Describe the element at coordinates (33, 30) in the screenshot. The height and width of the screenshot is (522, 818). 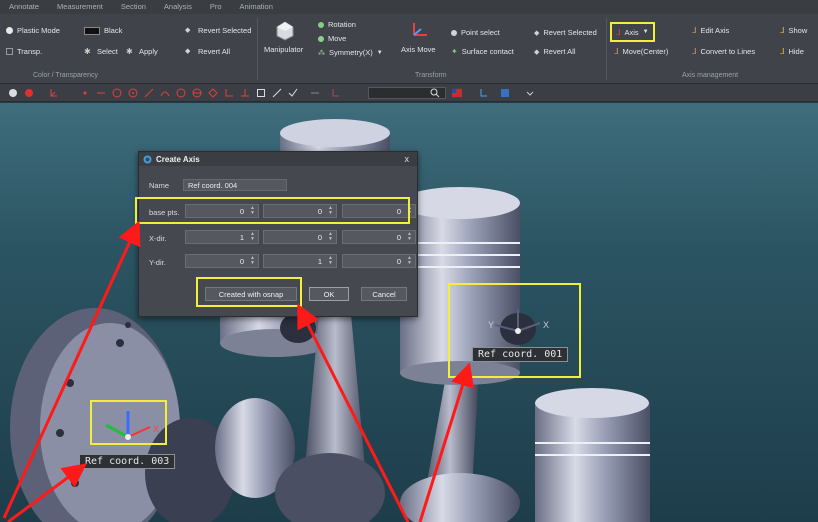
I see `plastic-mode-button: Plastic Mode` at that location.